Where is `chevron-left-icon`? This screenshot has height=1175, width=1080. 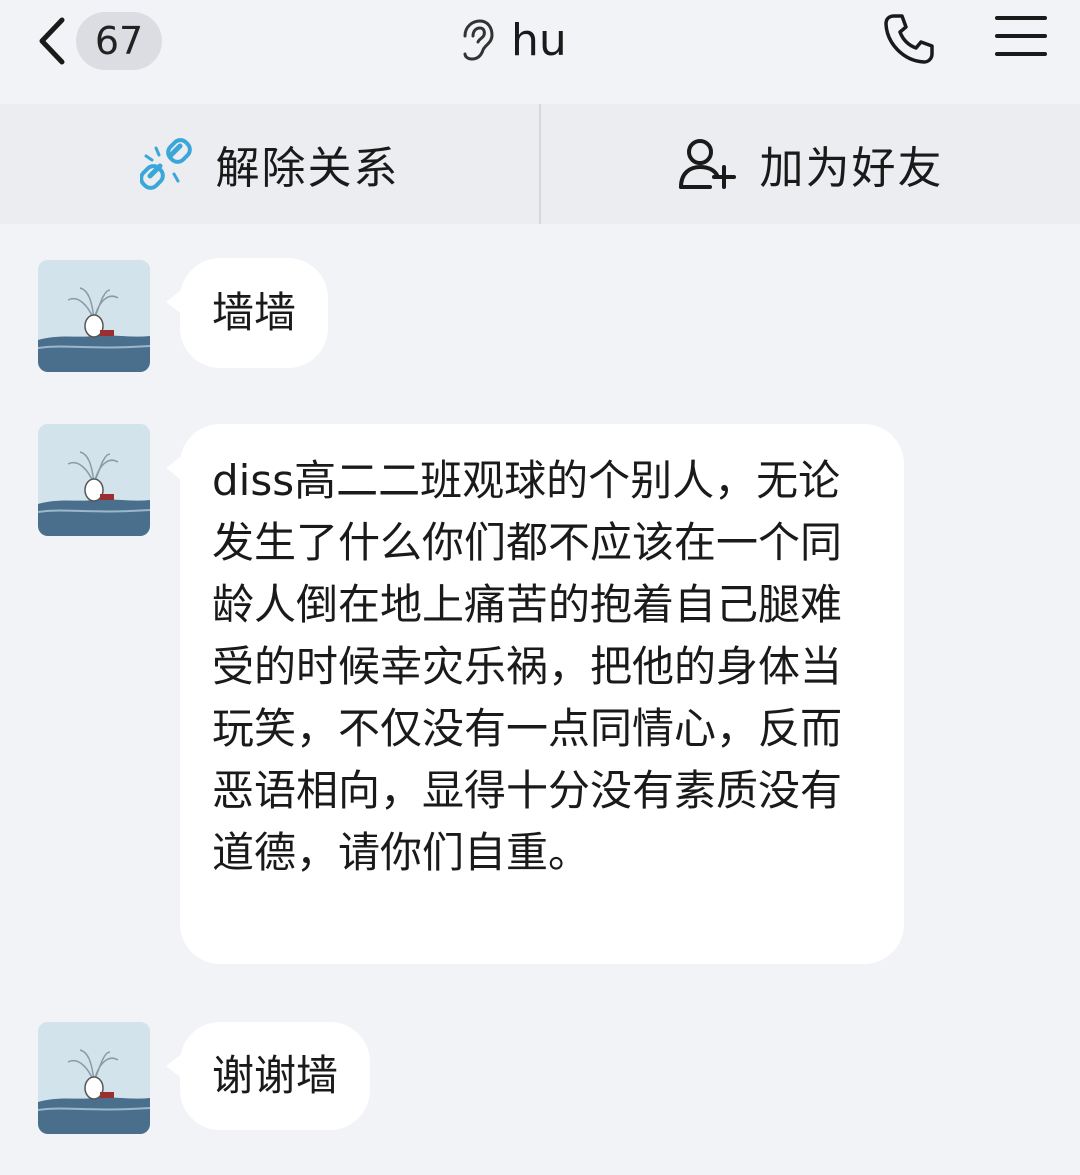
chevron-left-icon is located at coordinates (52, 41).